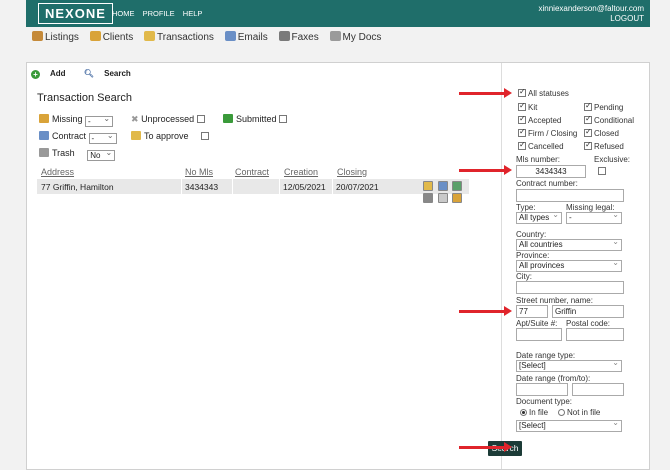 The image size is (670, 470). I want to click on calendar-icon, so click(442, 198).